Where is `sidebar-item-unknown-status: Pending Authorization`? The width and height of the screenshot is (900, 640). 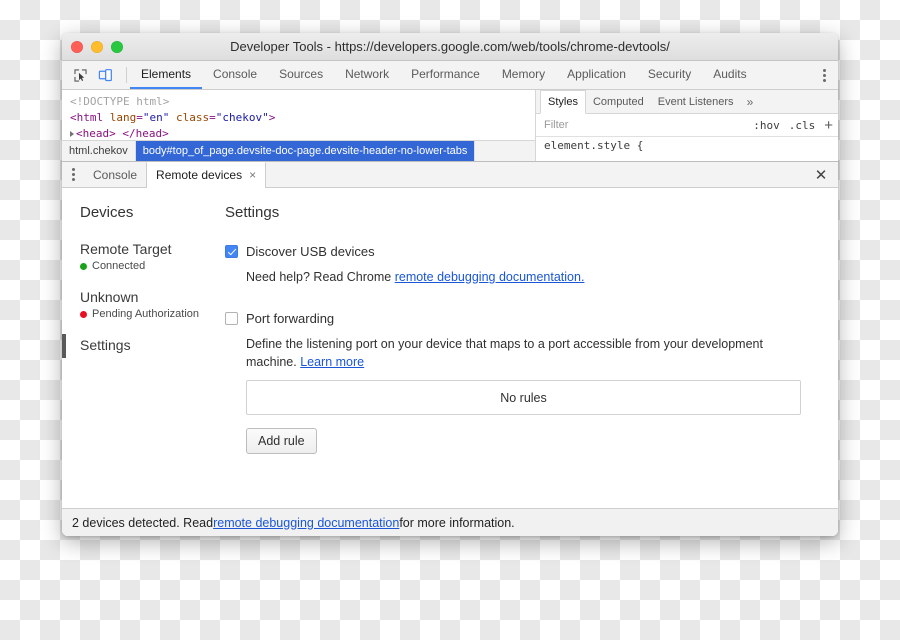
sidebar-item-unknown-status: Pending Authorization is located at coordinates (152, 314).